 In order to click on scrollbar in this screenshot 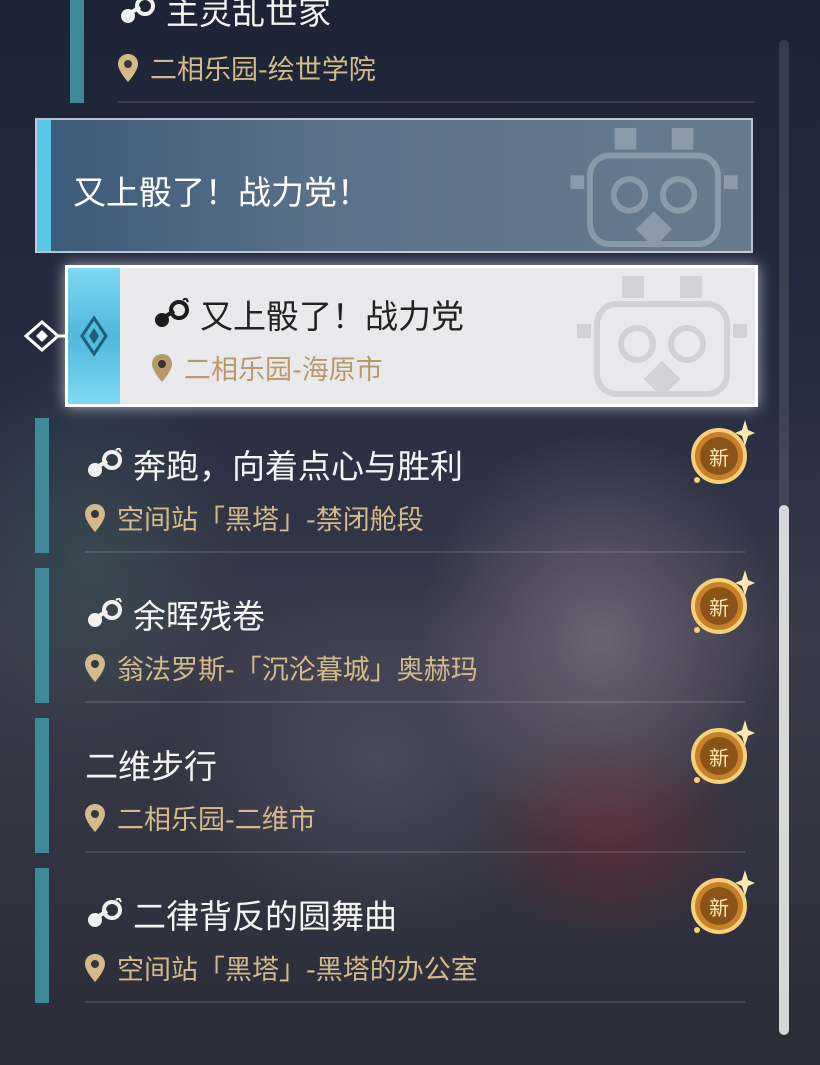, I will do `click(784, 537)`.